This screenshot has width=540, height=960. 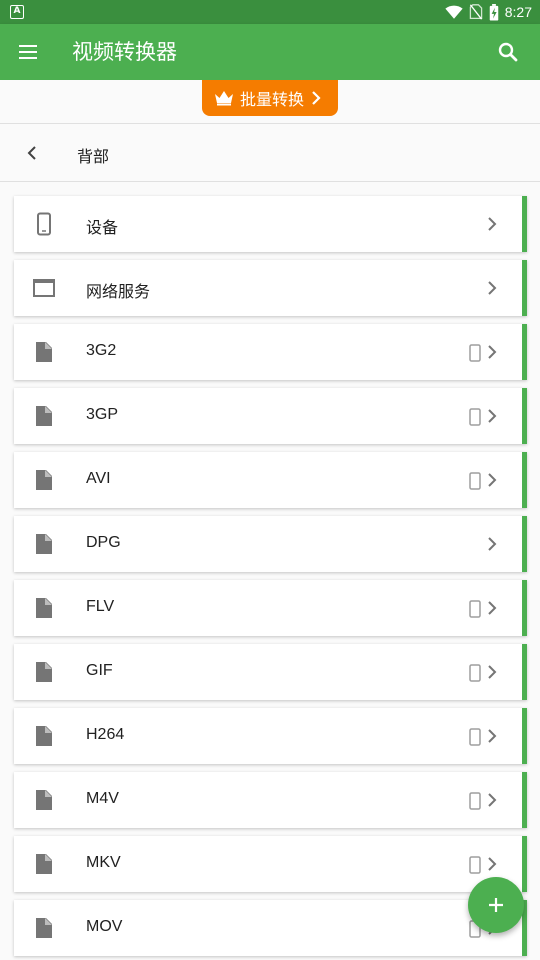 What do you see at coordinates (270, 864) in the screenshot?
I see `list-item-mkv: MKV` at bounding box center [270, 864].